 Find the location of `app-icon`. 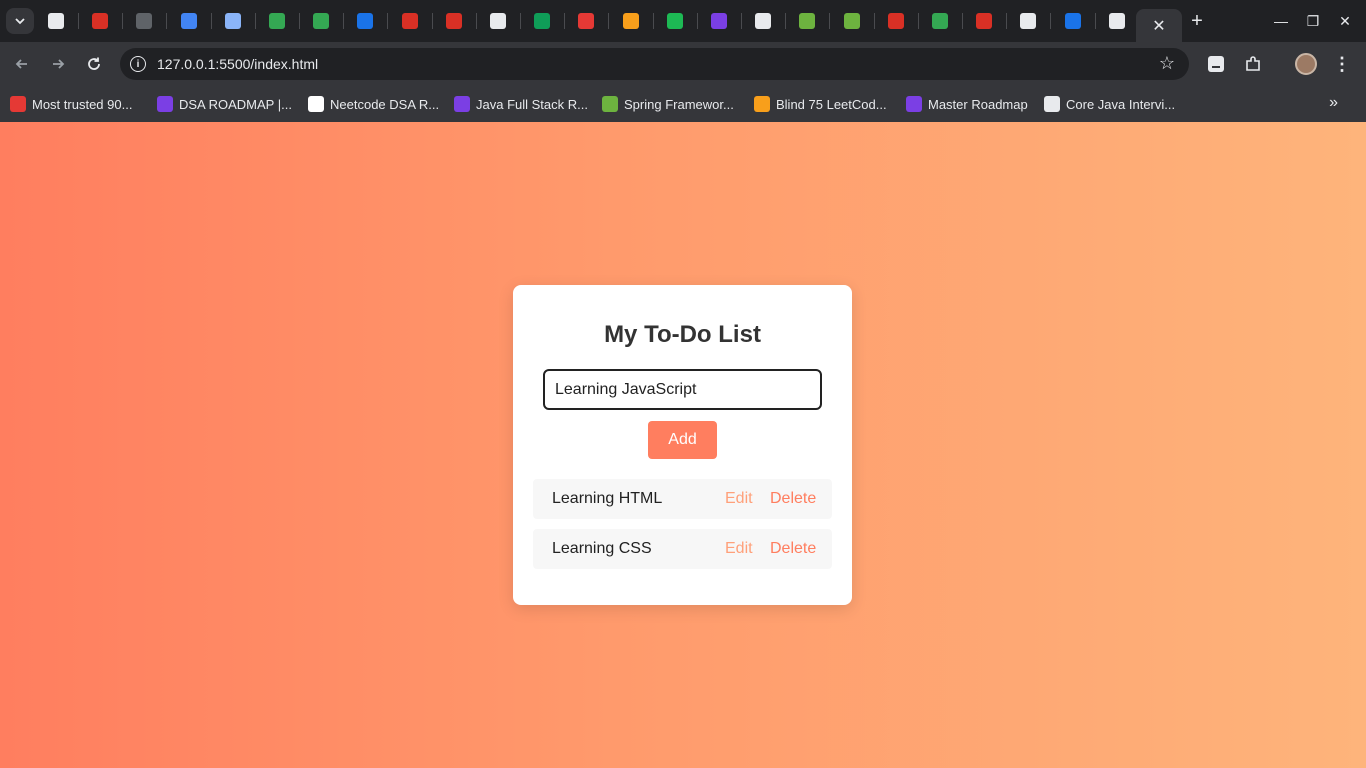

app-icon is located at coordinates (763, 21).